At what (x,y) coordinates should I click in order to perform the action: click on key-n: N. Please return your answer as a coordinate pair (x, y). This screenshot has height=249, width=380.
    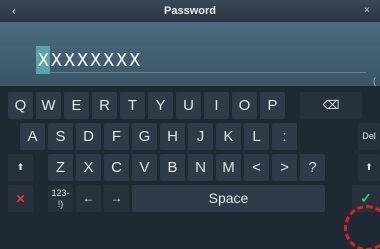
    Looking at the image, I should click on (200, 167).